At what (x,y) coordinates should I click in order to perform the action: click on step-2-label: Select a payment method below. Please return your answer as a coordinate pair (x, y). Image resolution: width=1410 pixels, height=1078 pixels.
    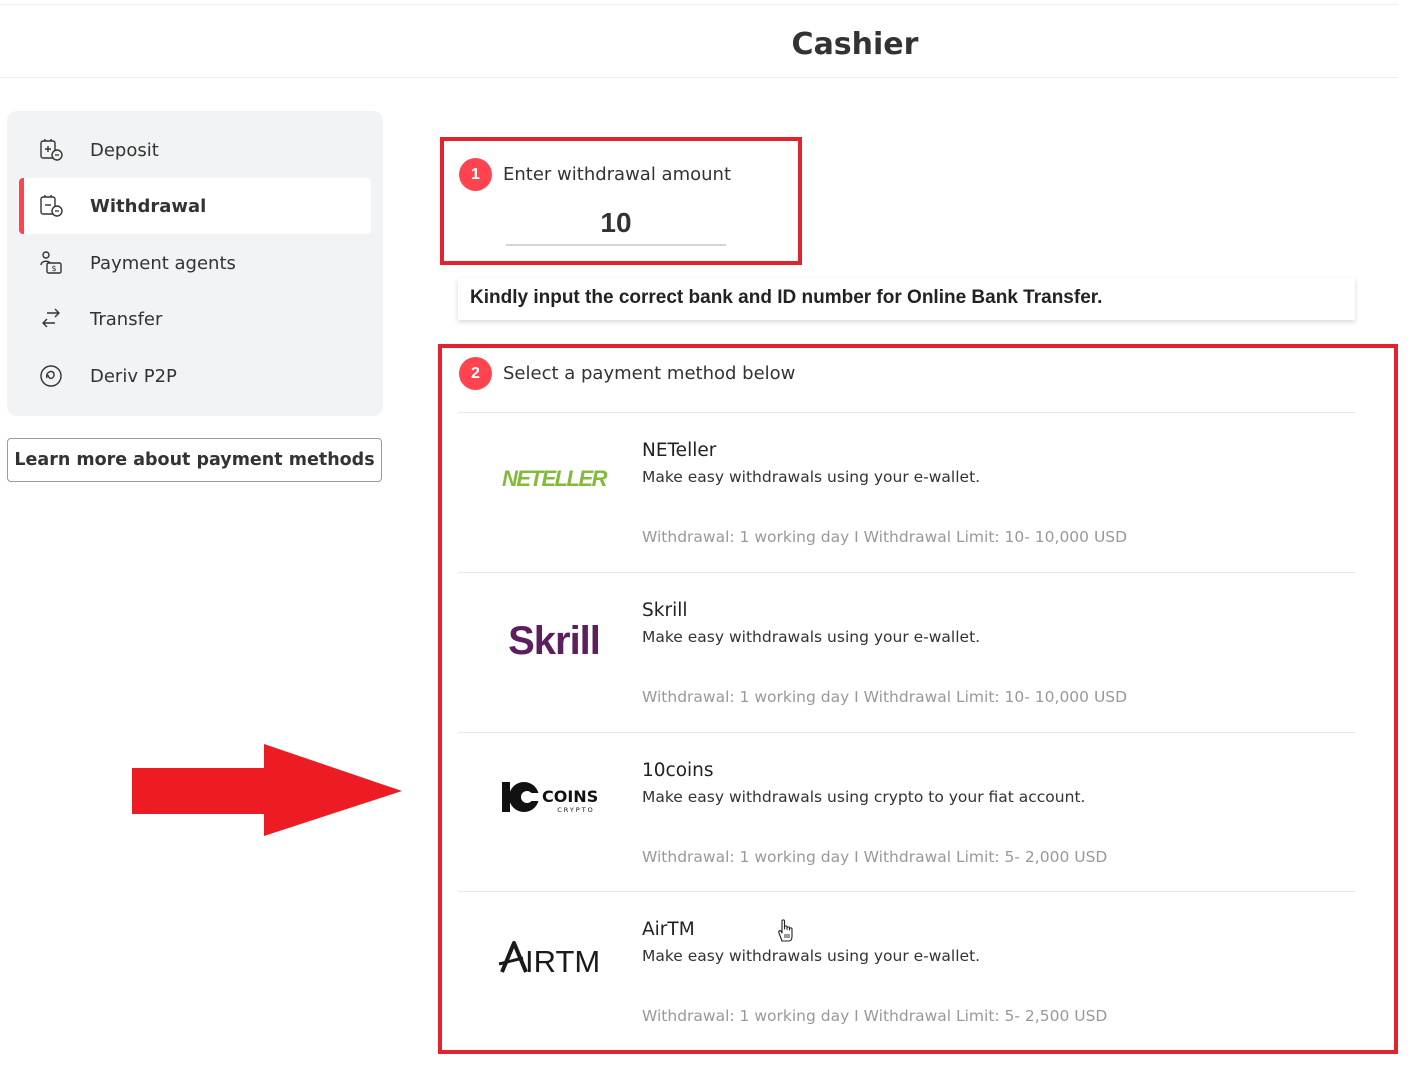
    Looking at the image, I should click on (649, 373).